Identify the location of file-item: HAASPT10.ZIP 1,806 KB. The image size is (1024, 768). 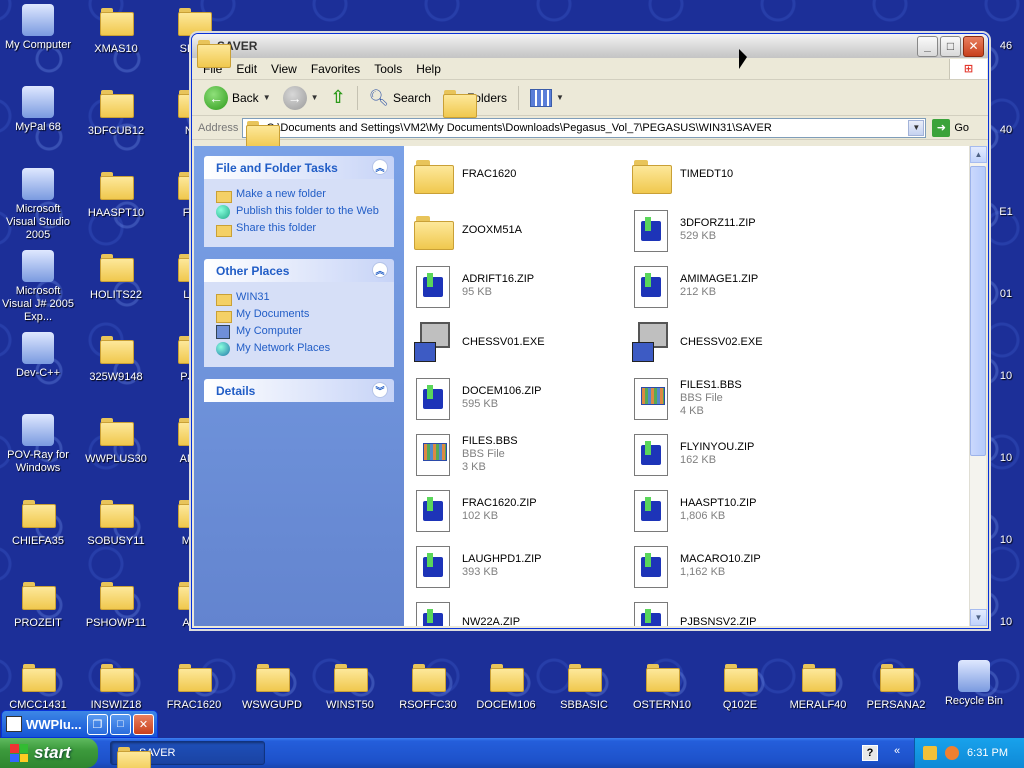
(735, 510).